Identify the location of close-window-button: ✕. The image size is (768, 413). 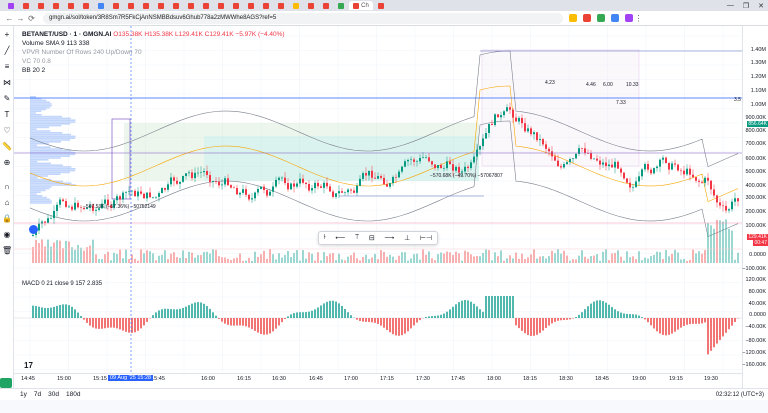
(761, 6).